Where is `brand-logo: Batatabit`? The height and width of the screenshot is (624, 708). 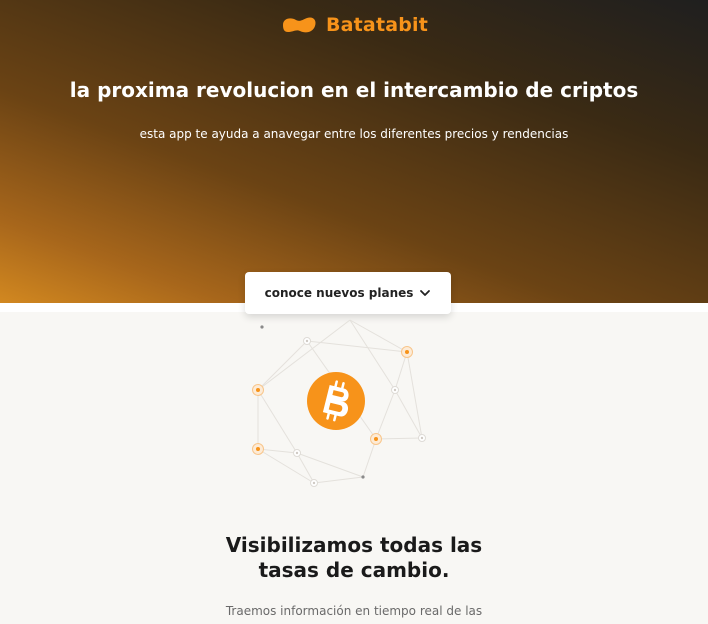 brand-logo: Batatabit is located at coordinates (354, 25).